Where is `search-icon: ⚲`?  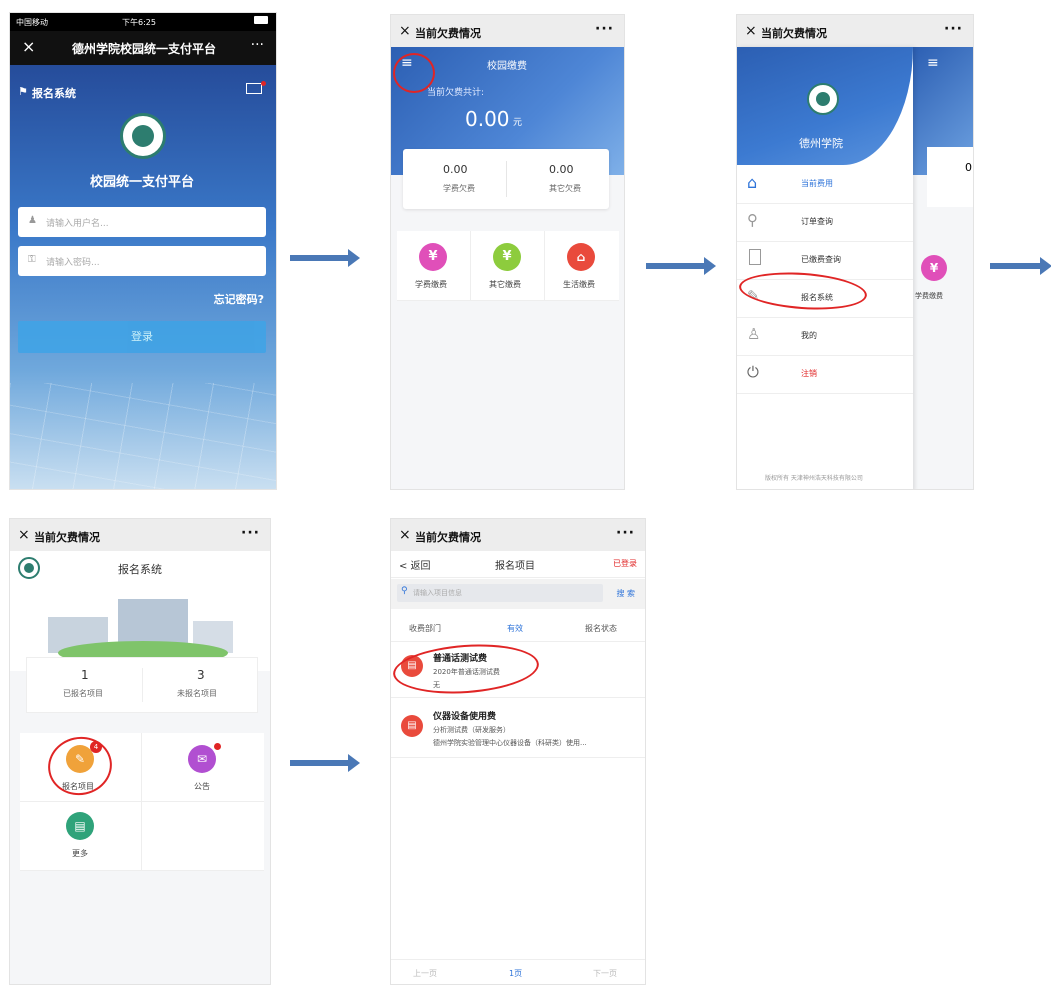
search-icon: ⚲ is located at coordinates (404, 591).